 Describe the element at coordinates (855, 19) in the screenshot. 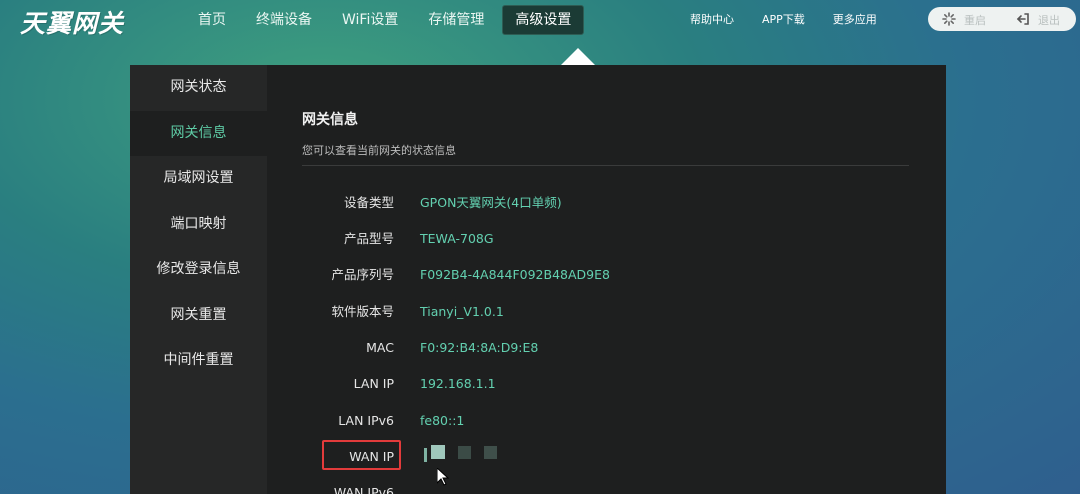

I see `more-apps-link: 更多应用` at that location.